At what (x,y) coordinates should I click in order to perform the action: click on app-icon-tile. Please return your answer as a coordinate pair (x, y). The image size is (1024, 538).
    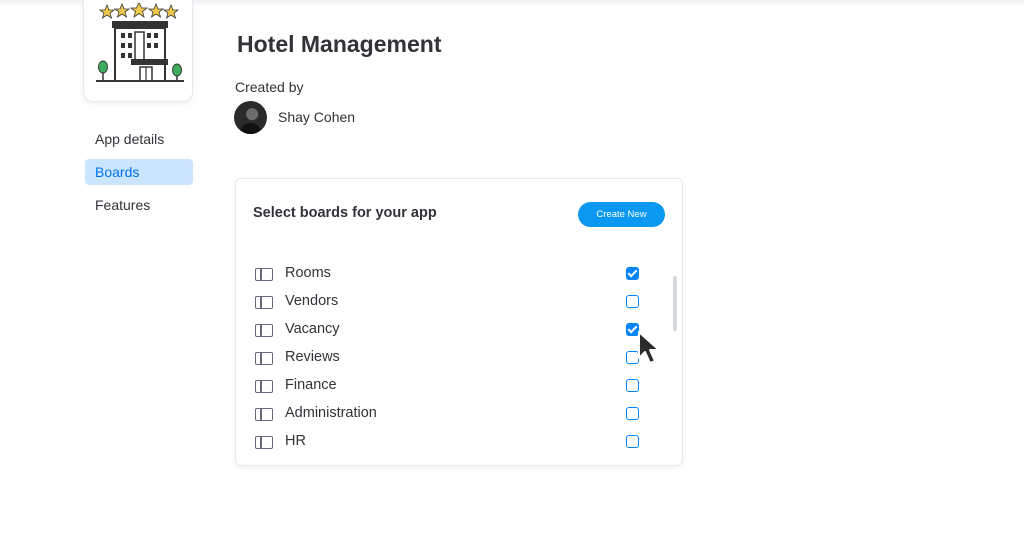
    Looking at the image, I should click on (138, 51).